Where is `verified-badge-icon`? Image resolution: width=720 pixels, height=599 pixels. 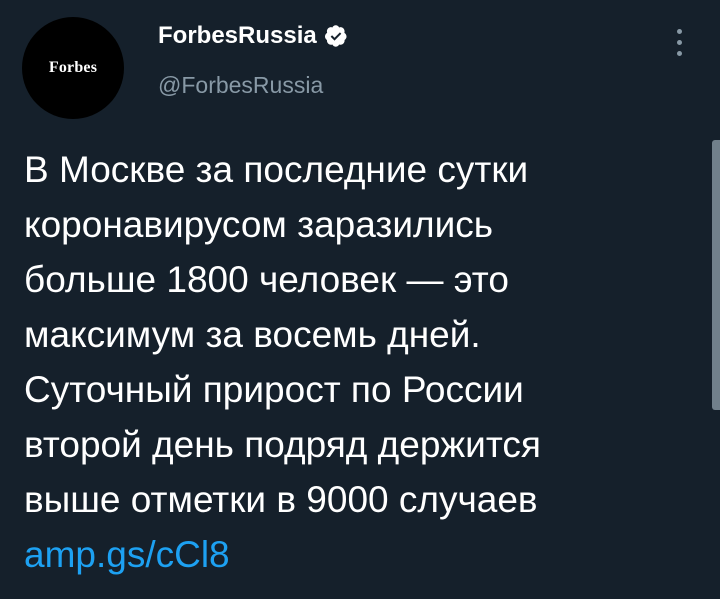
verified-badge-icon is located at coordinates (335, 36).